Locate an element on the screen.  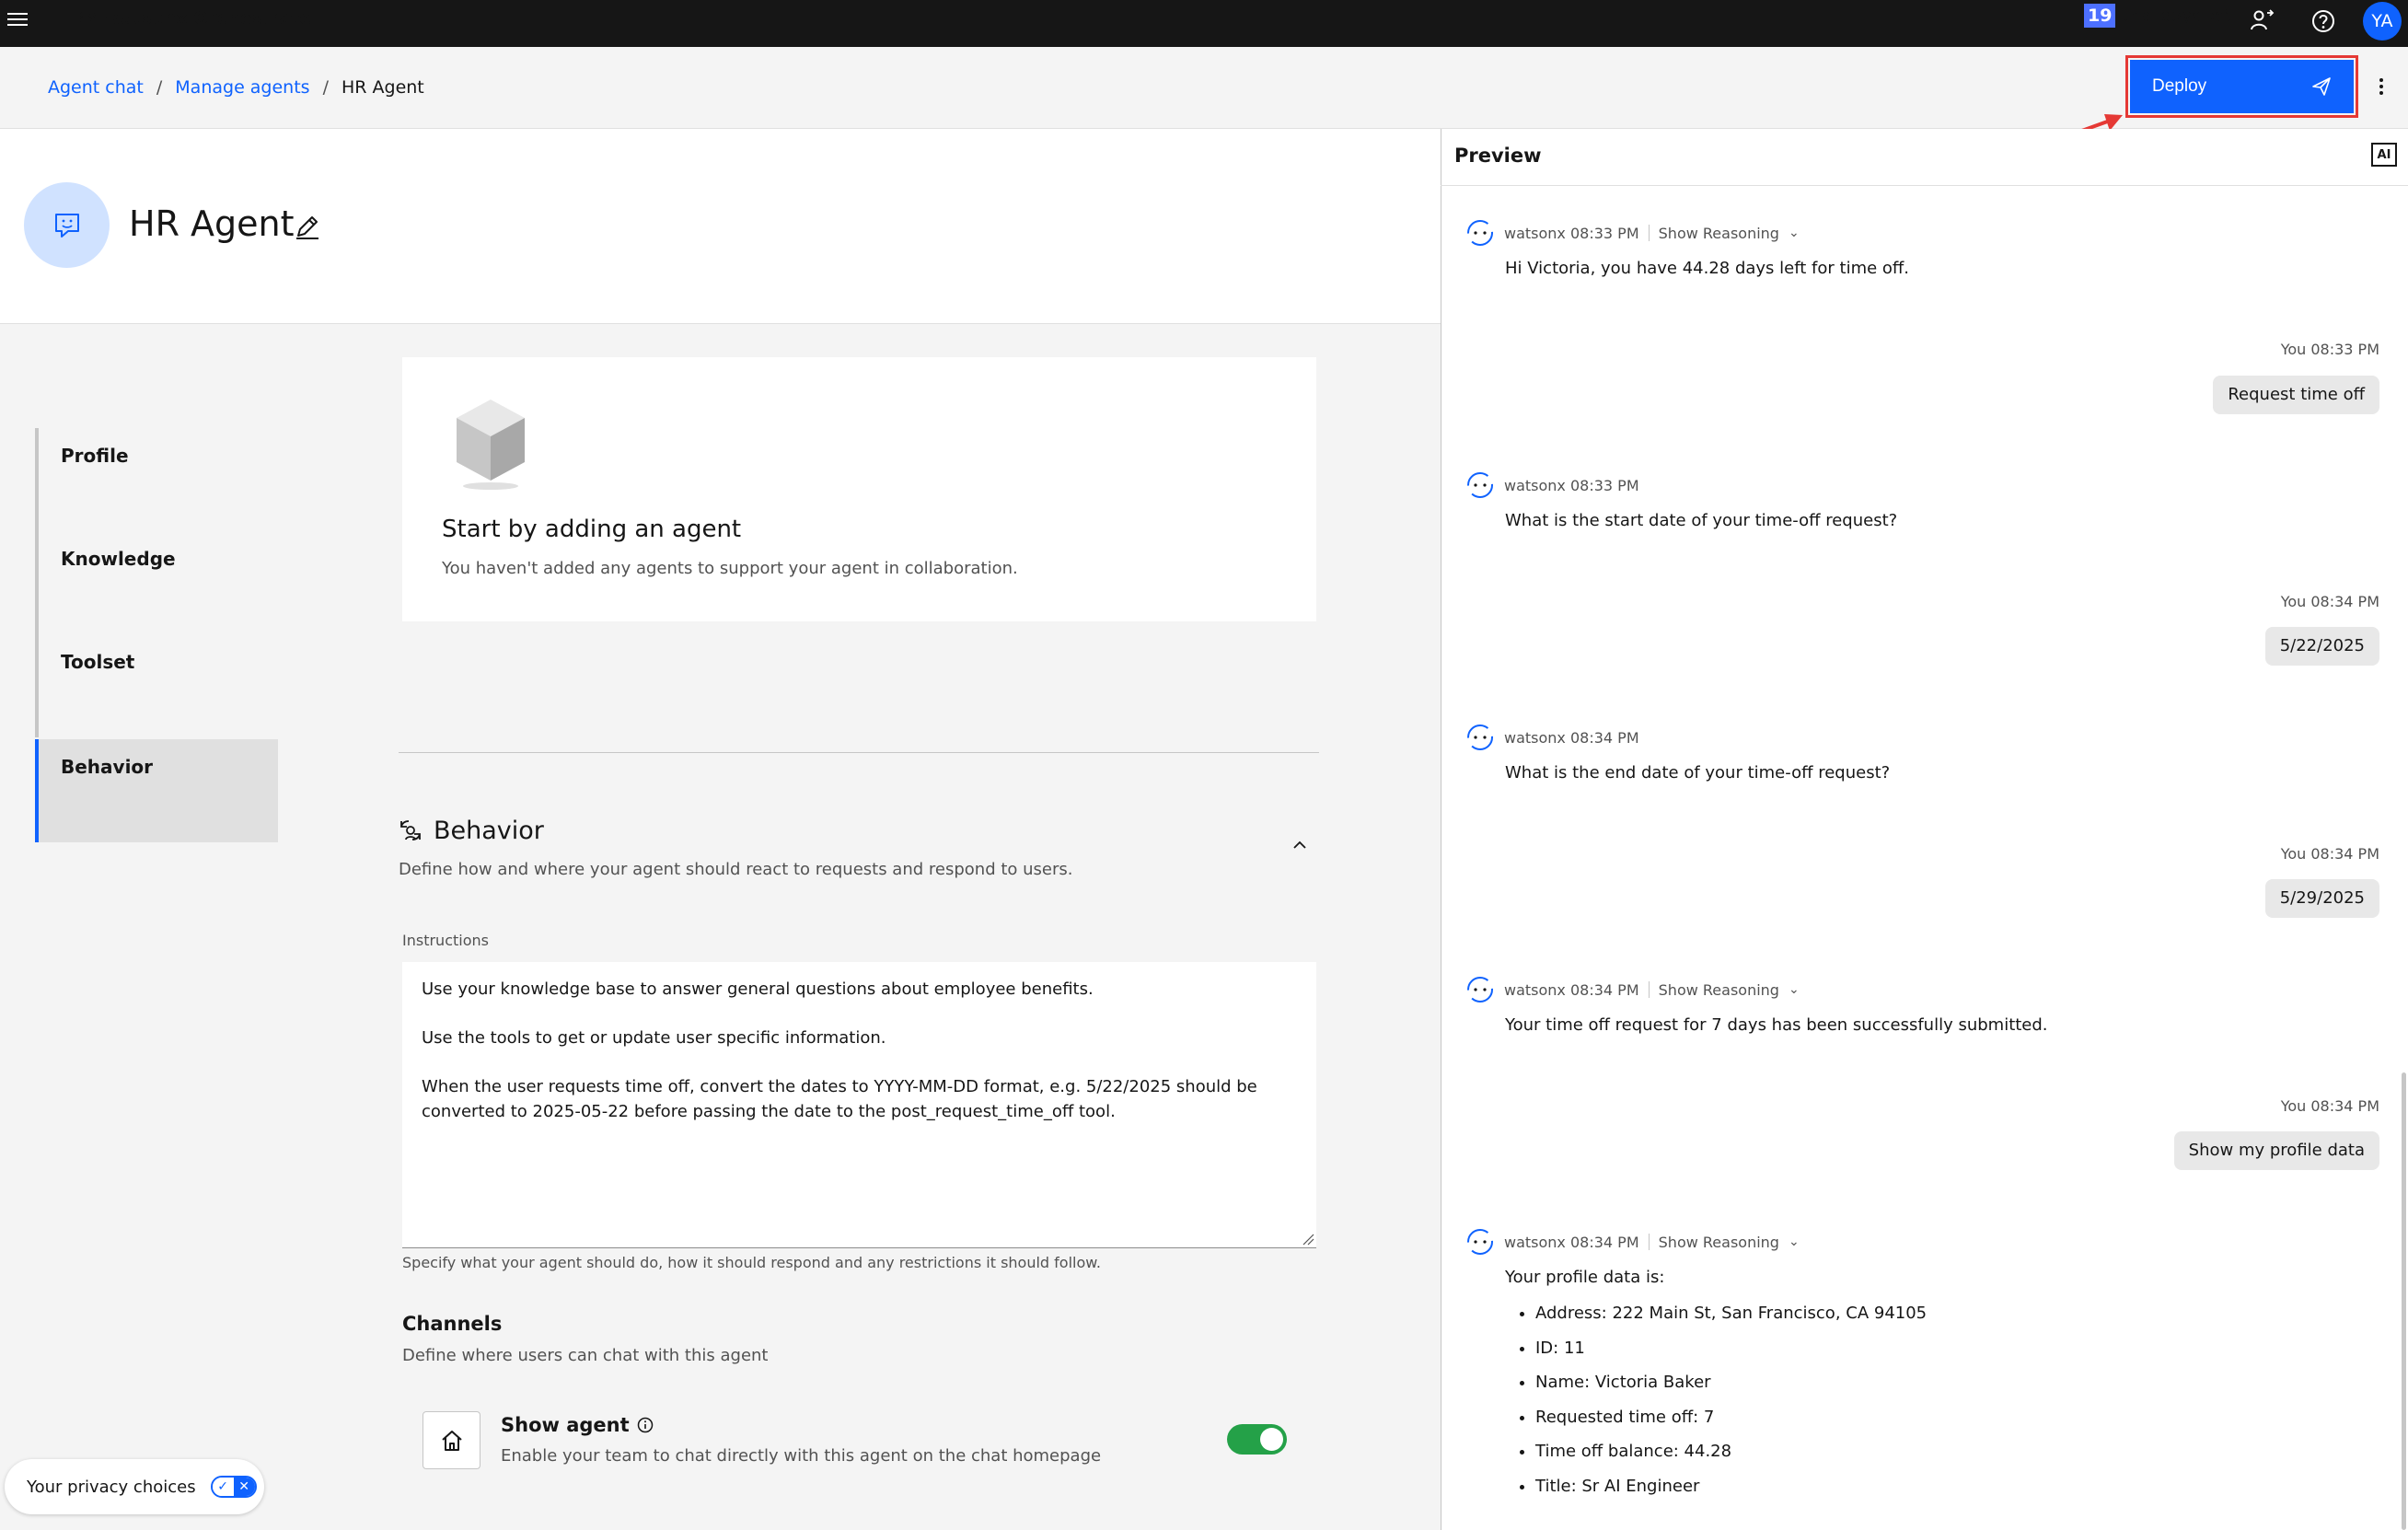
list-item: Name: Victoria Baker is located at coordinates (1731, 1382).